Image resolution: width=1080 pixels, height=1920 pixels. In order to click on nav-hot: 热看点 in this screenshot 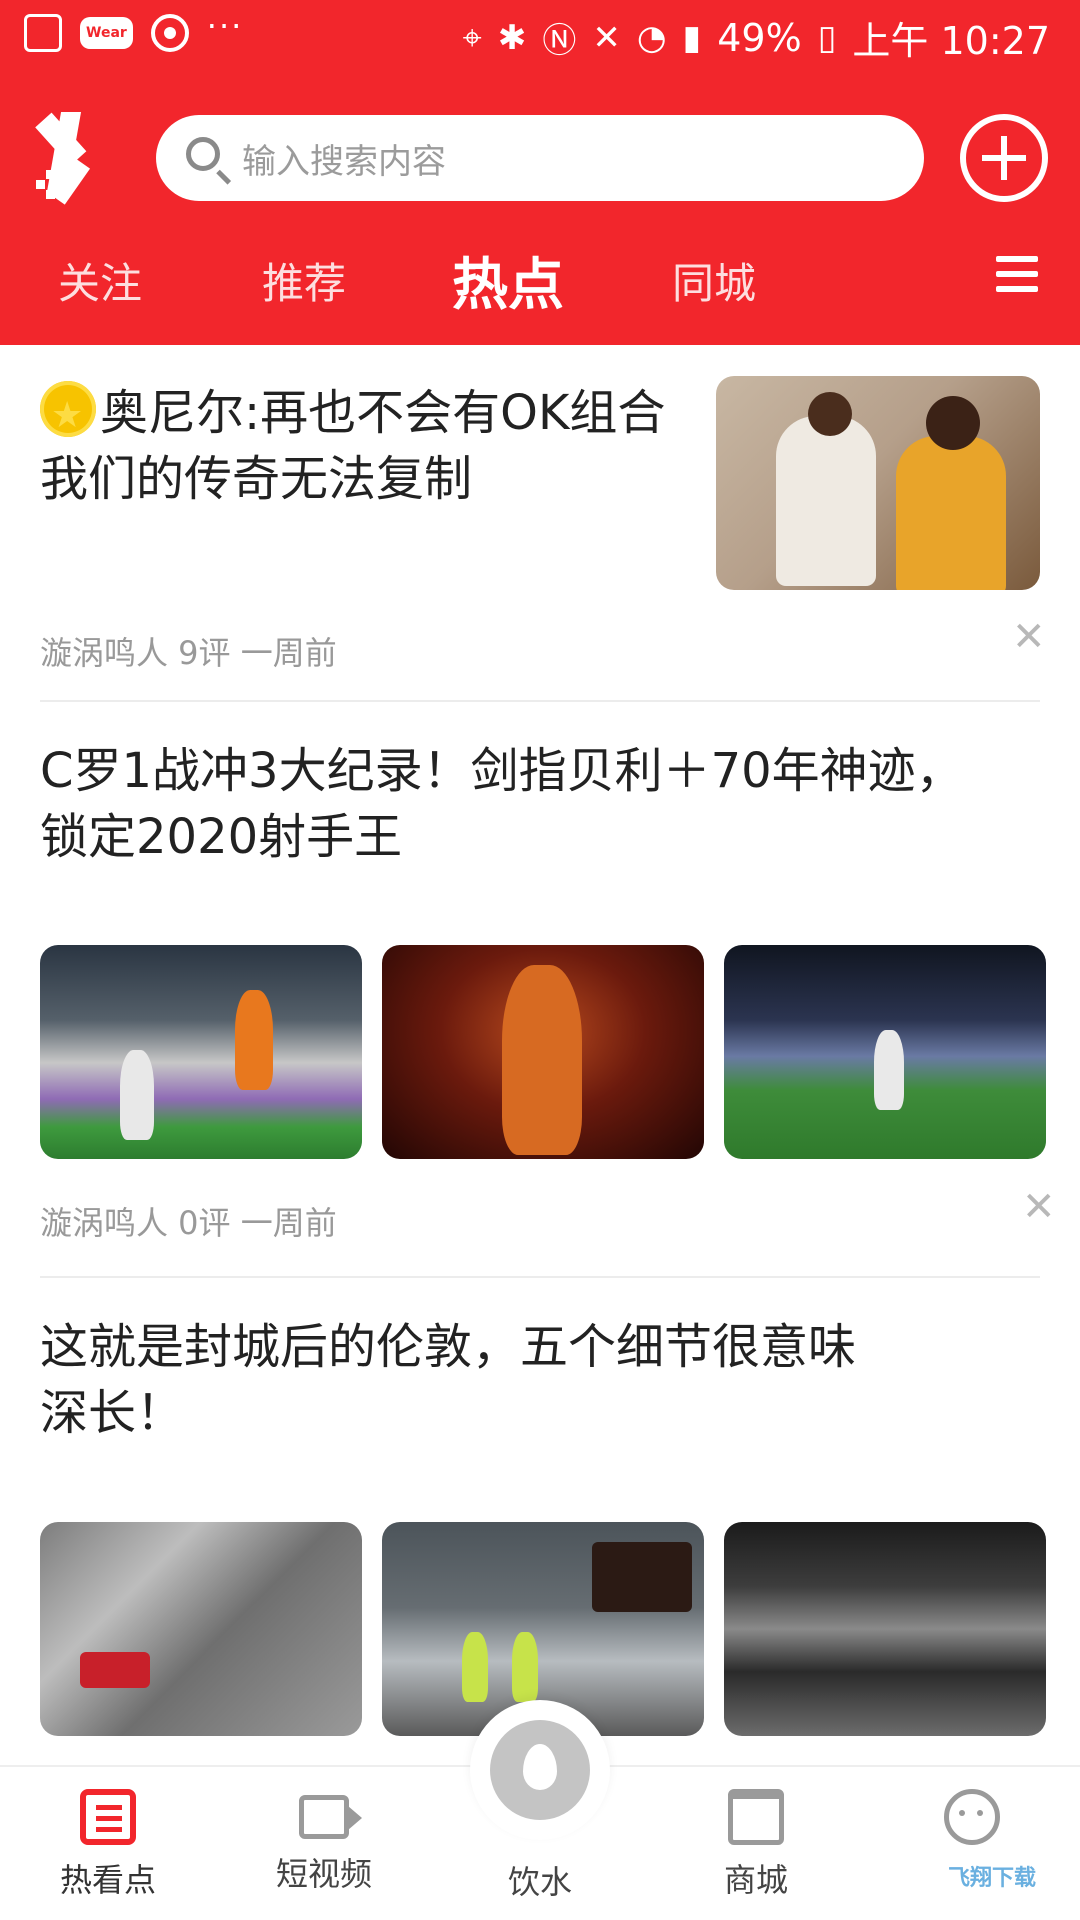, I will do `click(108, 1845)`.